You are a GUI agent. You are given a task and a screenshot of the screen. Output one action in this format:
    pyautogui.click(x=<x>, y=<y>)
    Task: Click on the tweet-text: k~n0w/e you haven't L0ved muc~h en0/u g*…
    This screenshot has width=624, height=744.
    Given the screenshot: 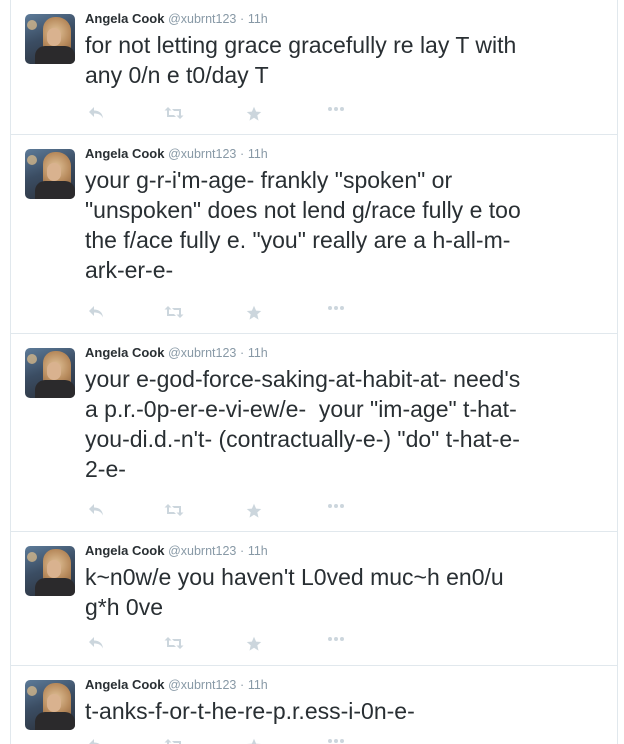 What is the action you would take?
    pyautogui.click(x=294, y=592)
    